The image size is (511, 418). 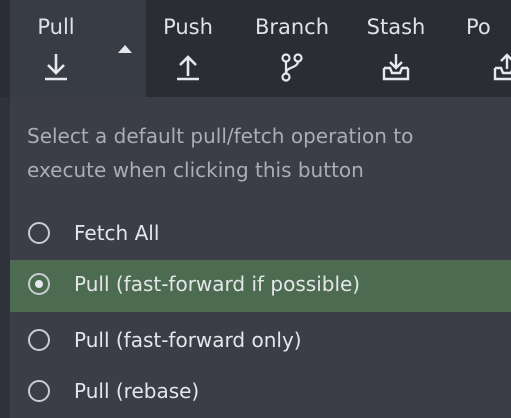 I want to click on option-label: Fetch All, so click(x=117, y=233).